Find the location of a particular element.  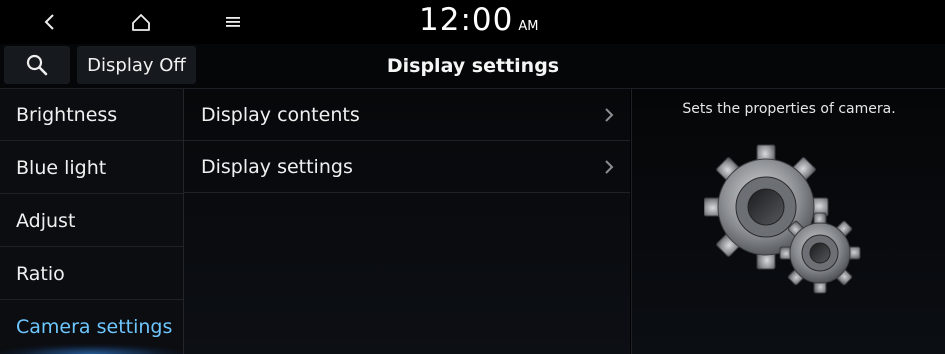

active-indicator is located at coordinates (91, 349).